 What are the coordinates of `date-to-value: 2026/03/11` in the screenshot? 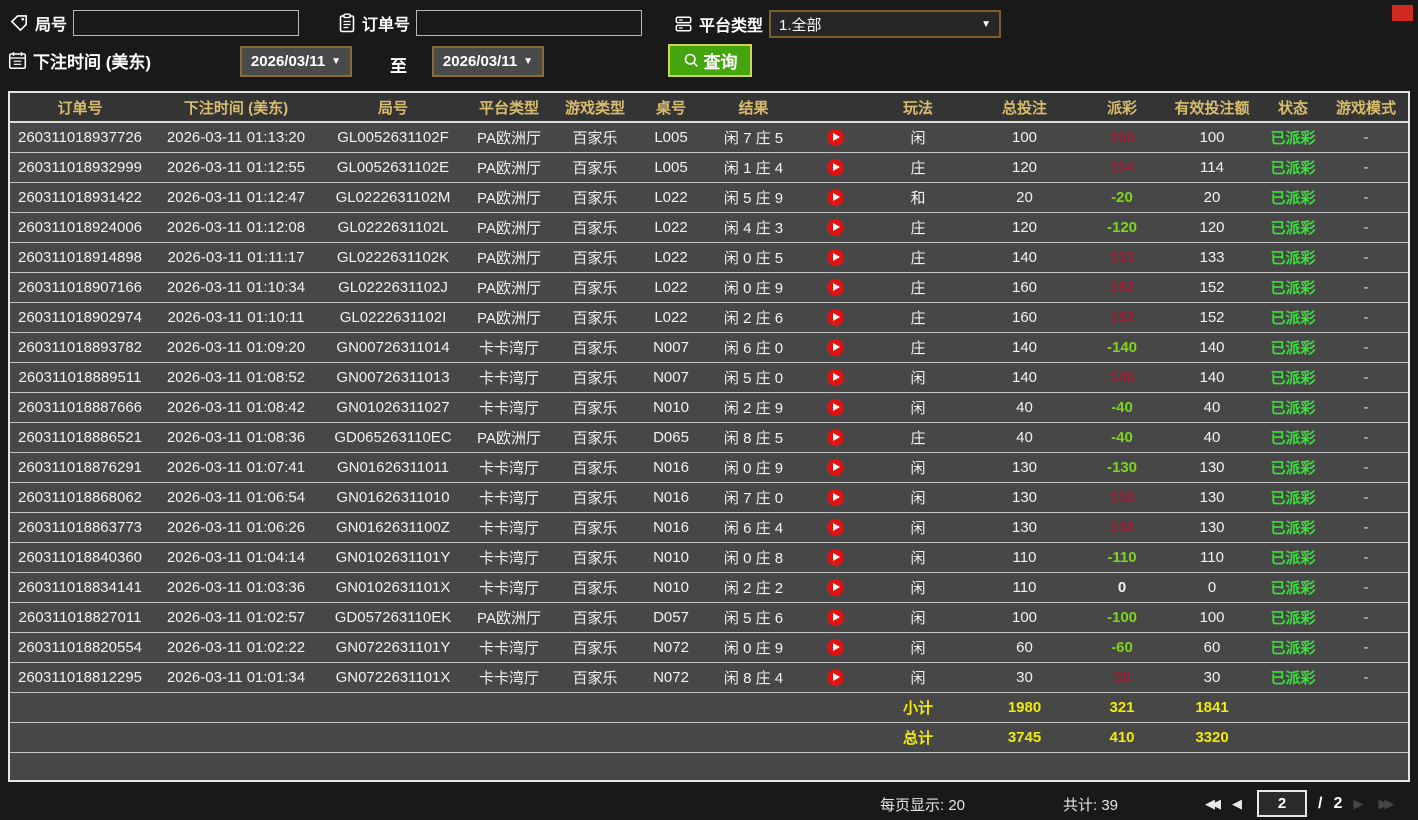 It's located at (480, 61).